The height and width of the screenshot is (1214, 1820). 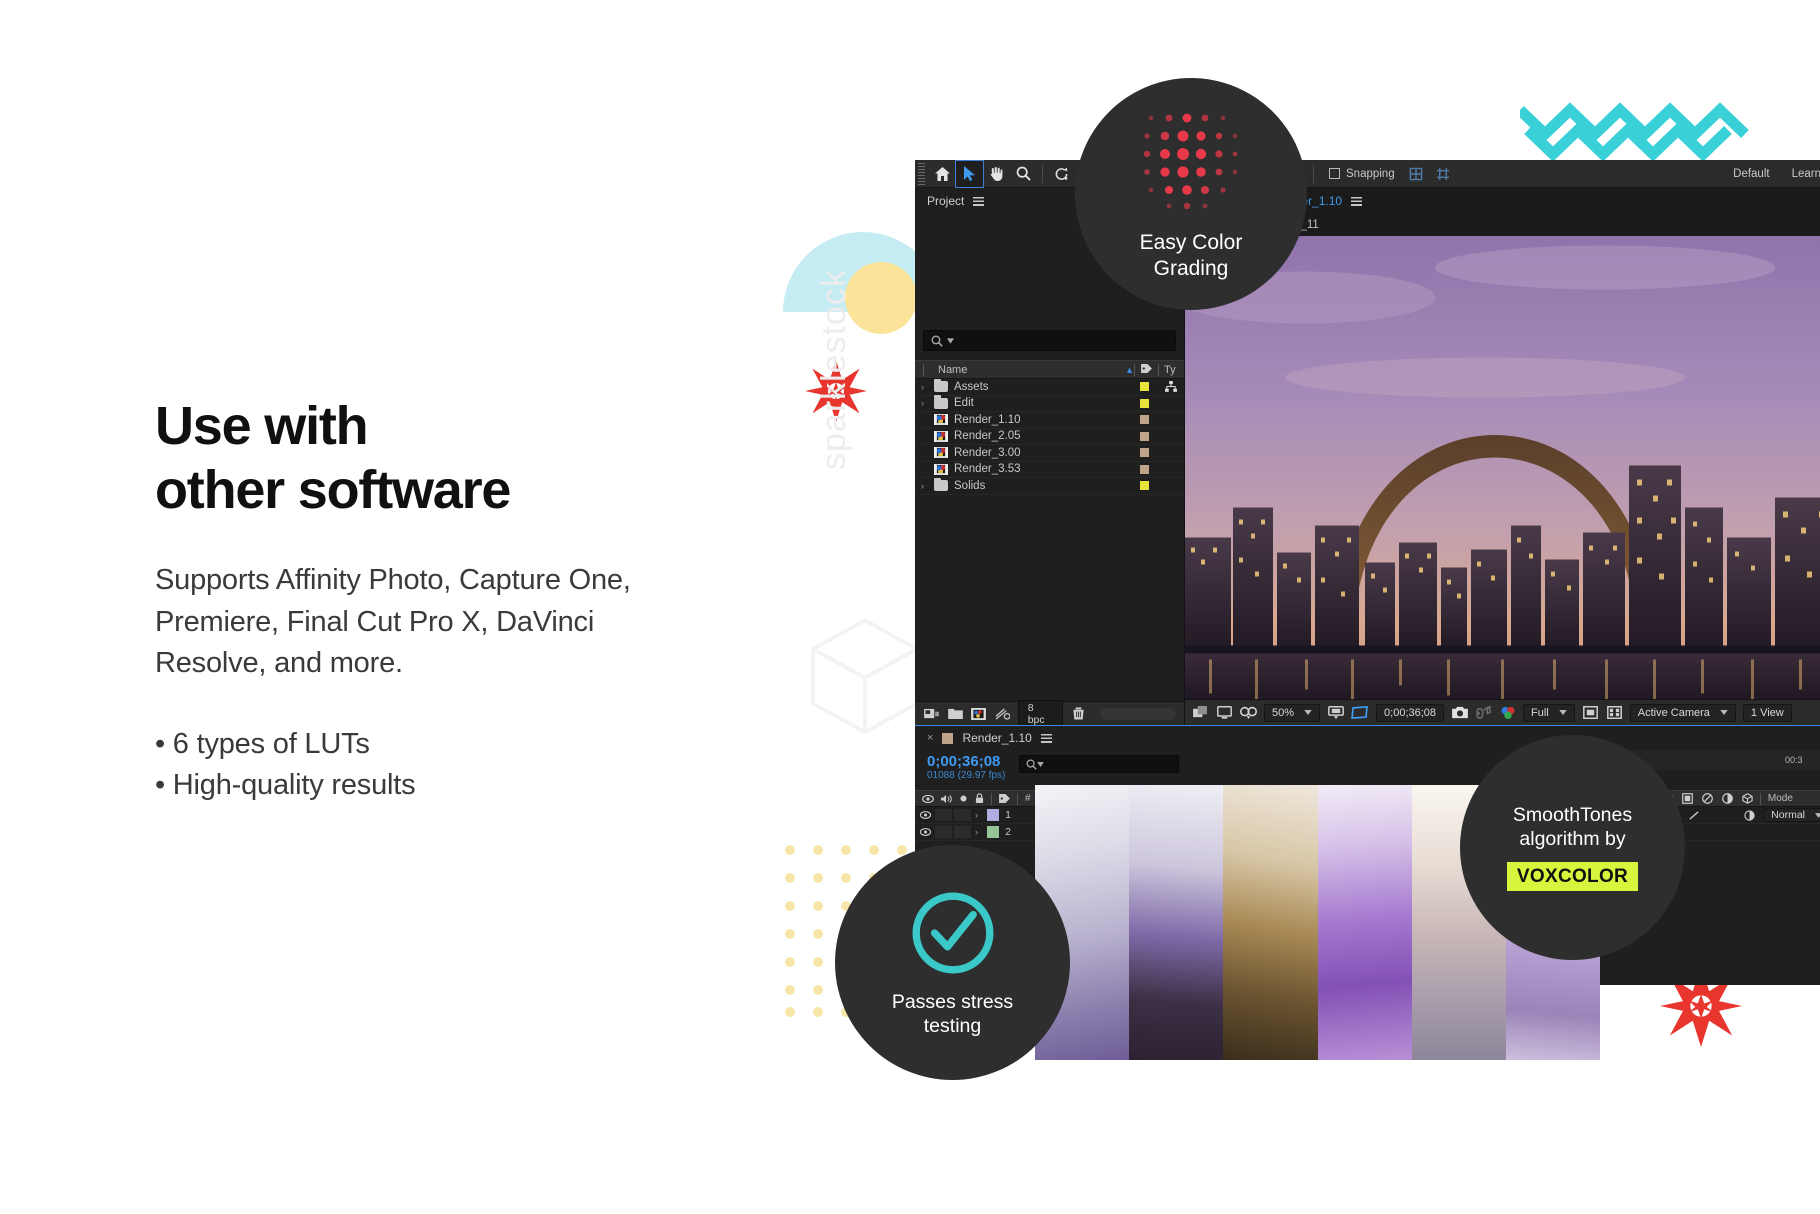 What do you see at coordinates (1788, 798) in the screenshot?
I see `mode-column-header: Mode` at bounding box center [1788, 798].